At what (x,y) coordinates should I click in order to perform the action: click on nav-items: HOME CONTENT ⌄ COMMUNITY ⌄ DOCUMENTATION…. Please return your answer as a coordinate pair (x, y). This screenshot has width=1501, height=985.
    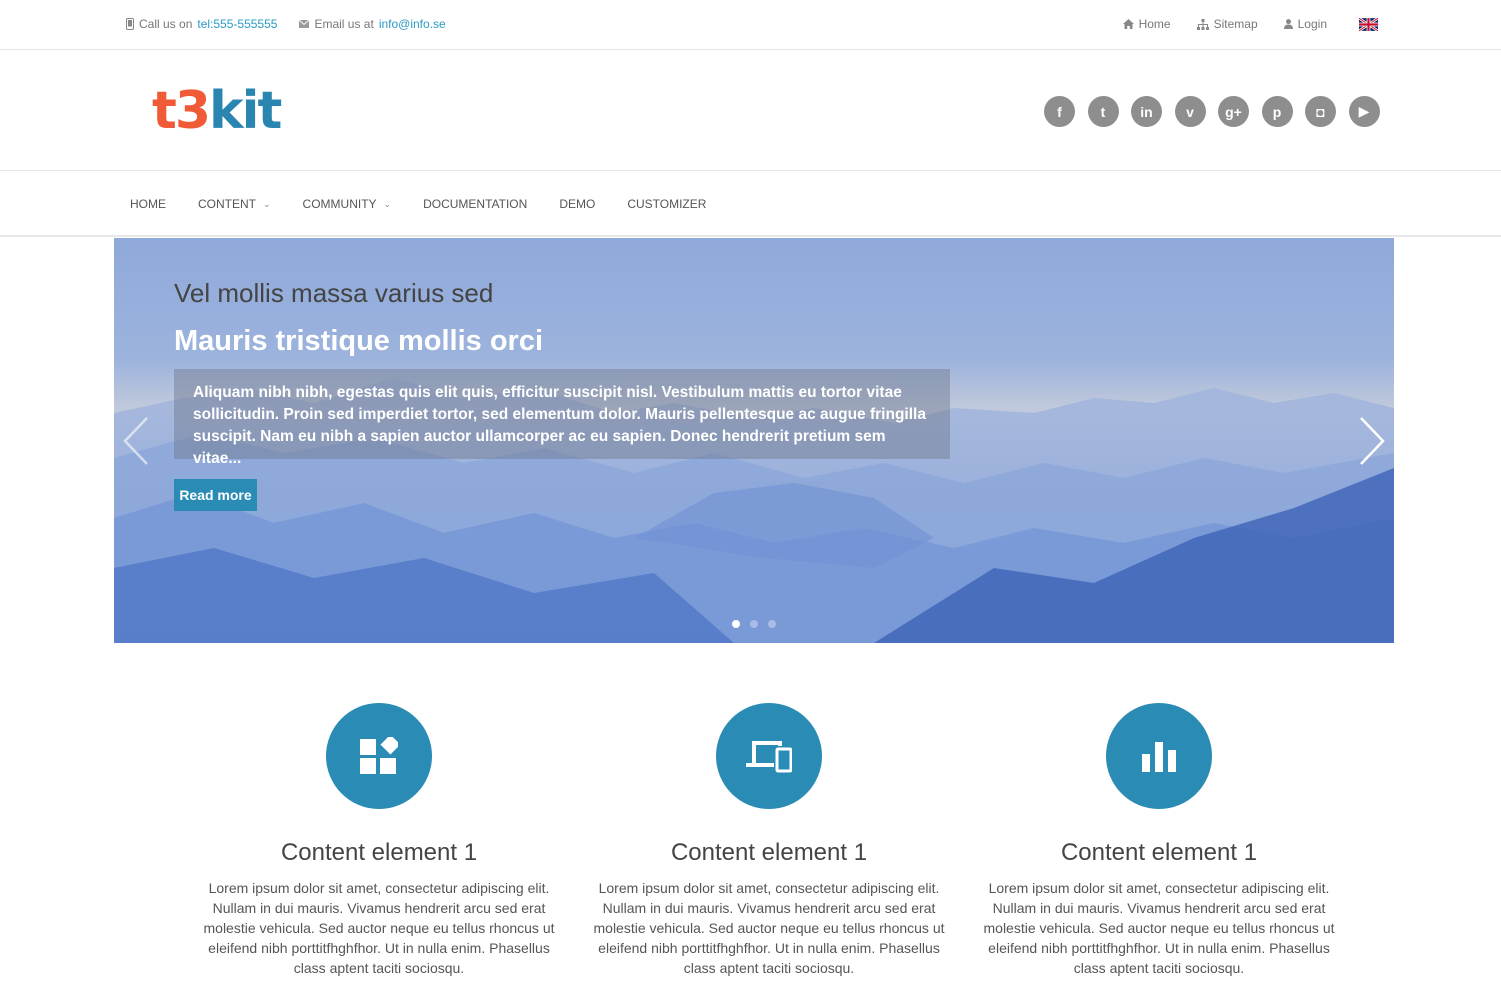
    Looking at the image, I should click on (434, 204).